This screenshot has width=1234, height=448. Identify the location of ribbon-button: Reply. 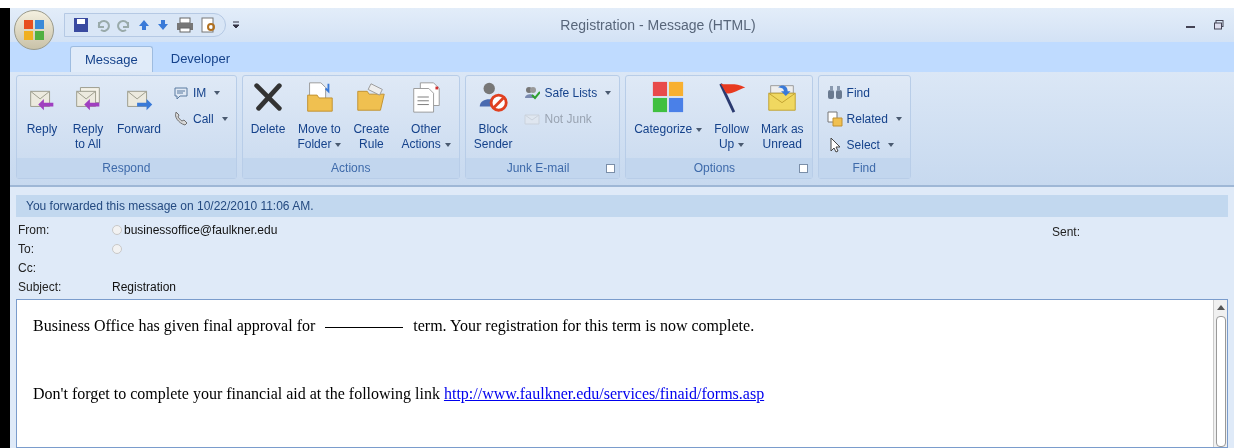
(42, 117).